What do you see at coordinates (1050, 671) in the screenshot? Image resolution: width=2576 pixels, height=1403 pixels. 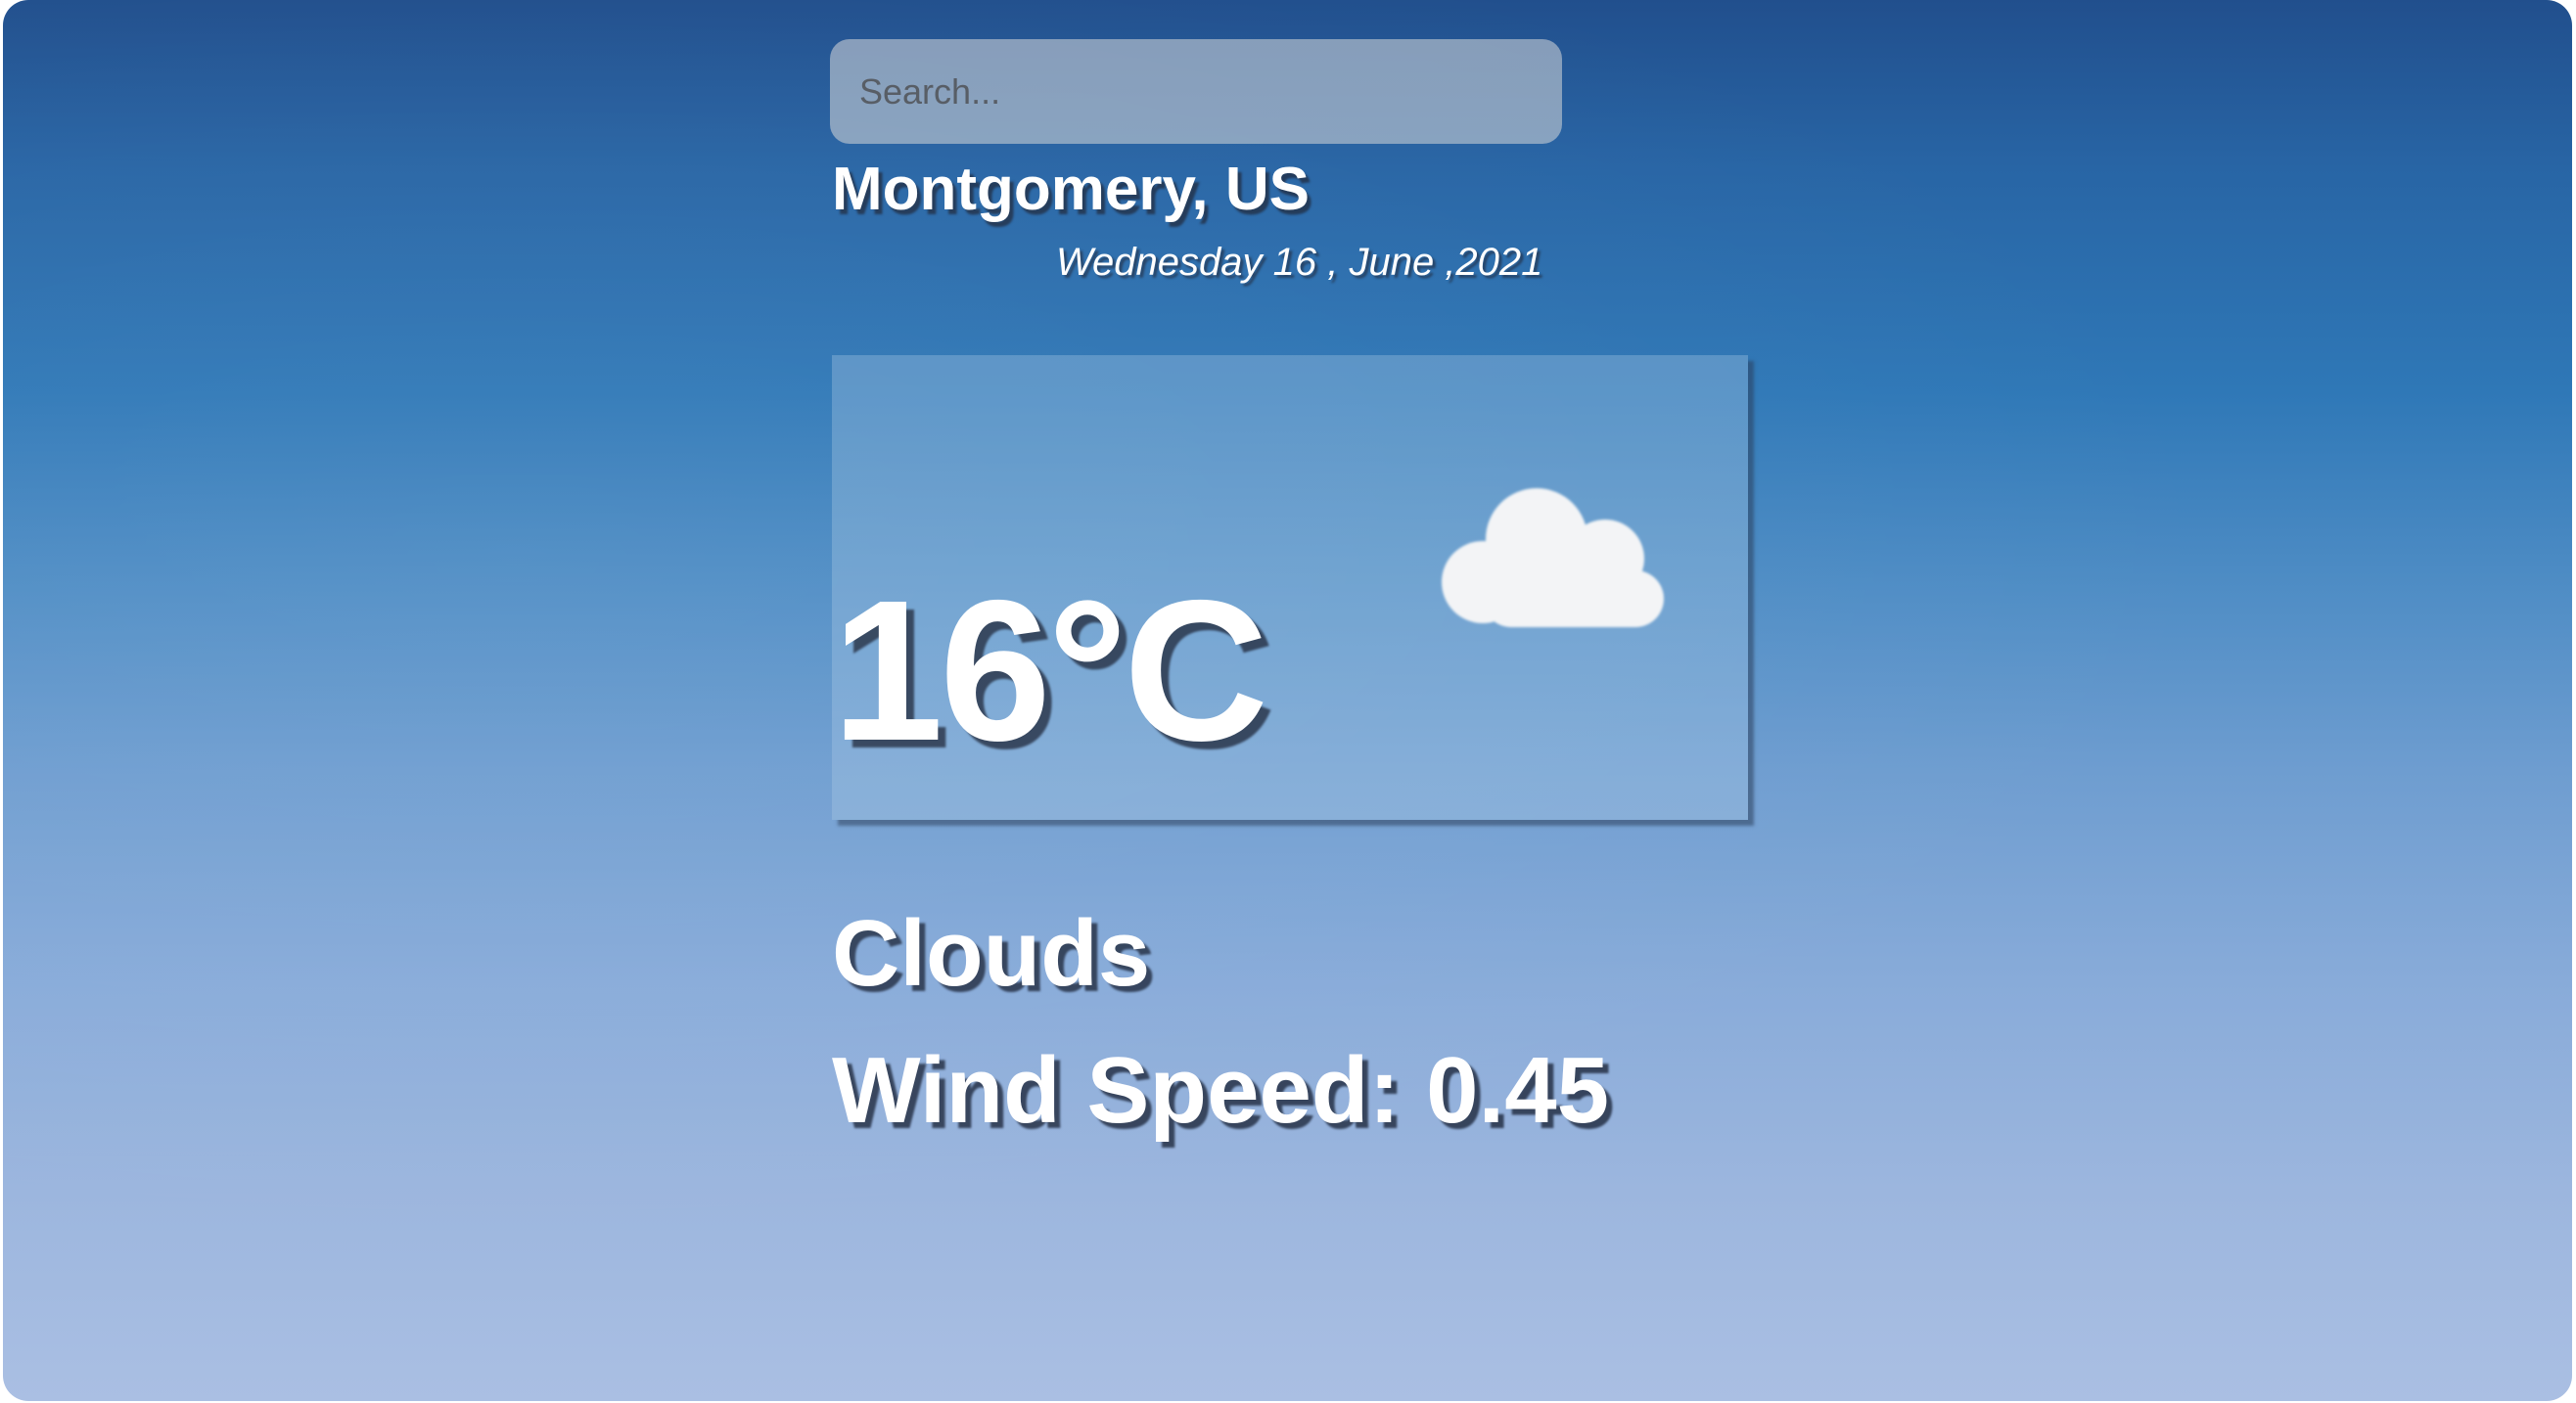 I see `temperature-value: 16°C` at bounding box center [1050, 671].